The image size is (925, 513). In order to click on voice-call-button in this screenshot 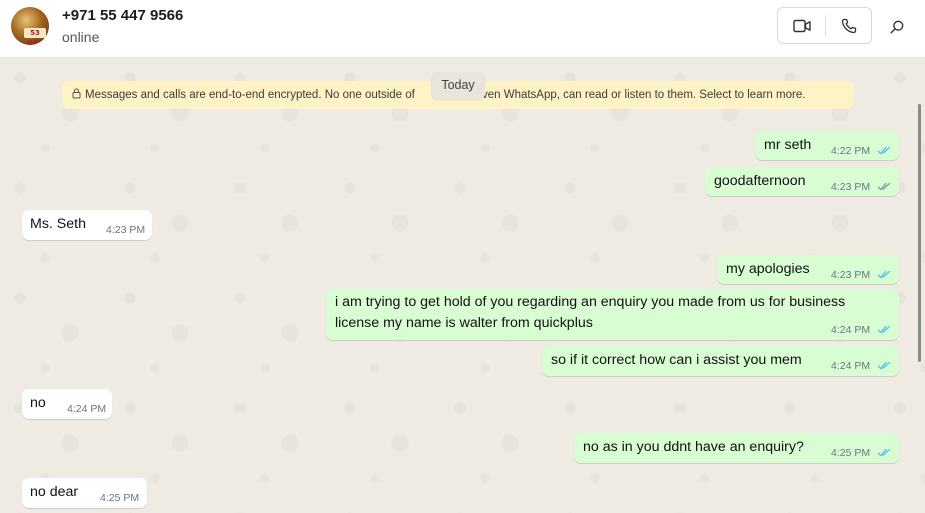, I will do `click(849, 25)`.